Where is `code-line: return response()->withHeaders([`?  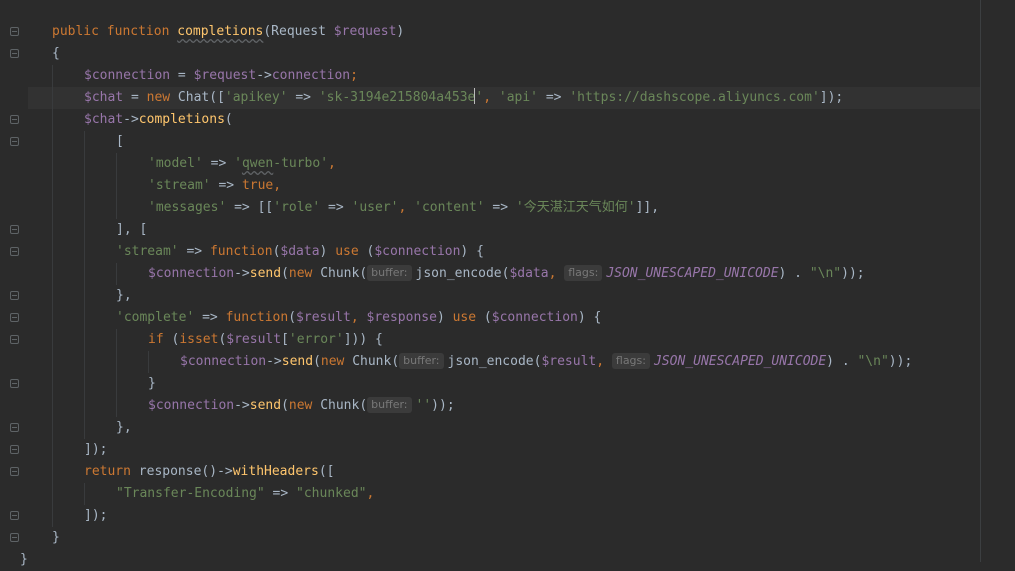
code-line: return response()->withHeaders([ is located at coordinates (209, 472).